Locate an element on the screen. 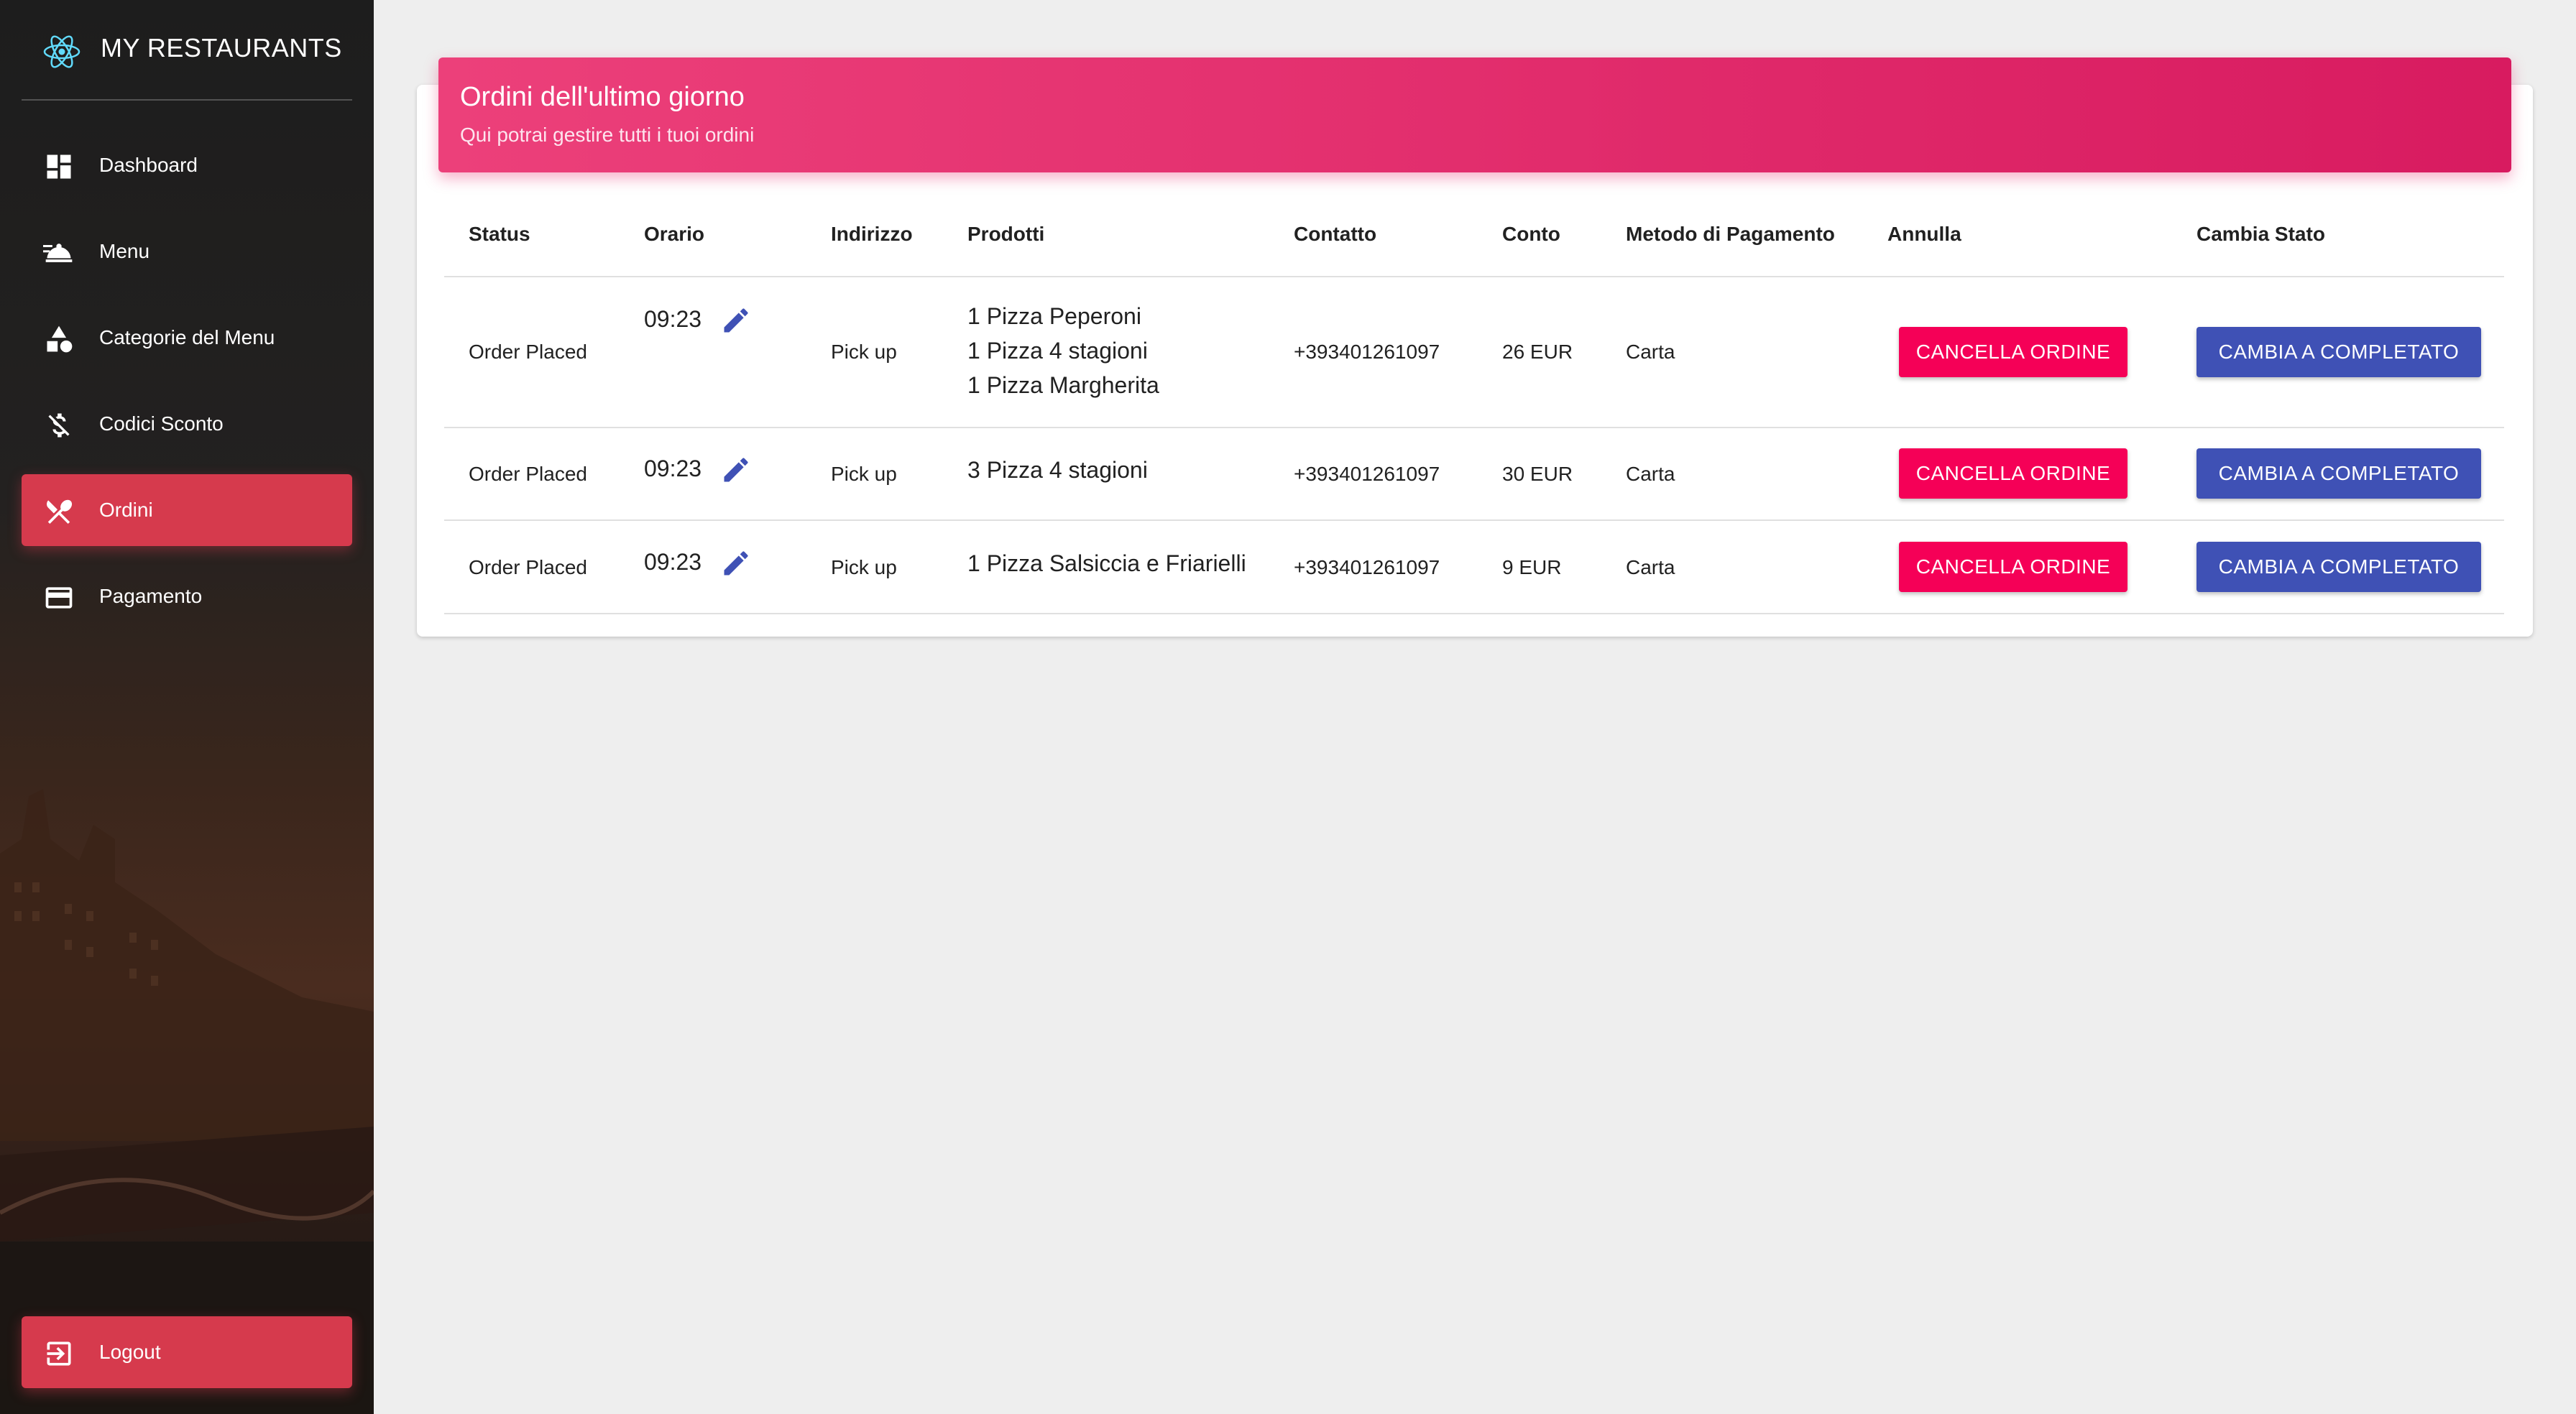 The height and width of the screenshot is (1414, 2576). app-title: MY RESTAURANTS is located at coordinates (221, 48).